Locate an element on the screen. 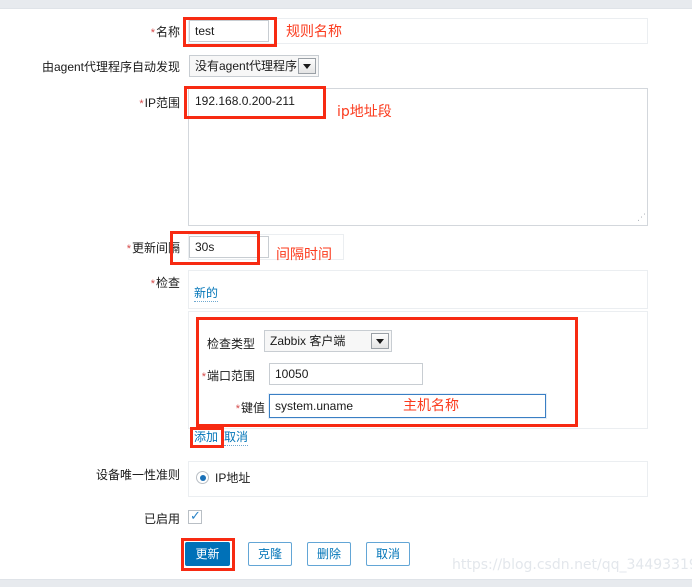 The height and width of the screenshot is (587, 692). cancel-button: 取消 is located at coordinates (388, 554).